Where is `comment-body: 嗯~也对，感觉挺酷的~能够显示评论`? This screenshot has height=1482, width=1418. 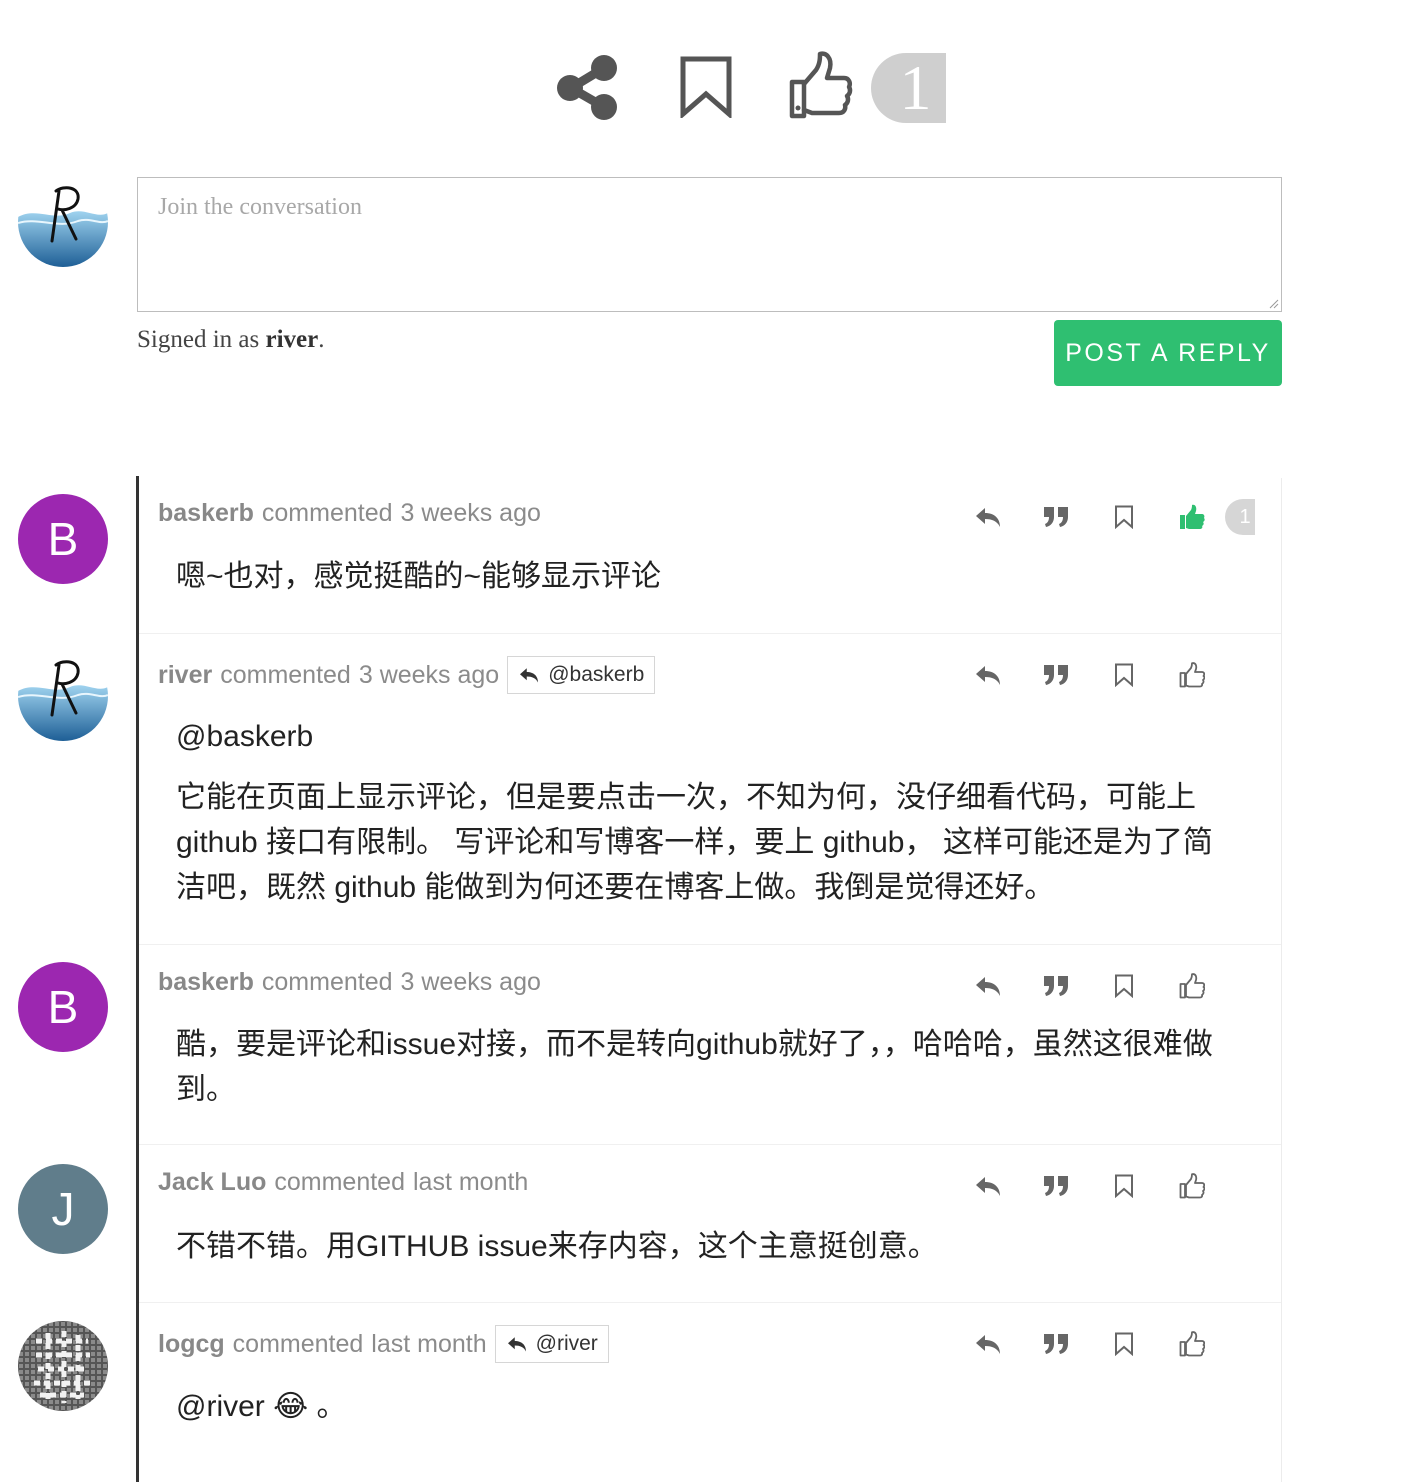 comment-body: 嗯~也对，感觉挺酷的~能够显示评论 is located at coordinates (708, 576).